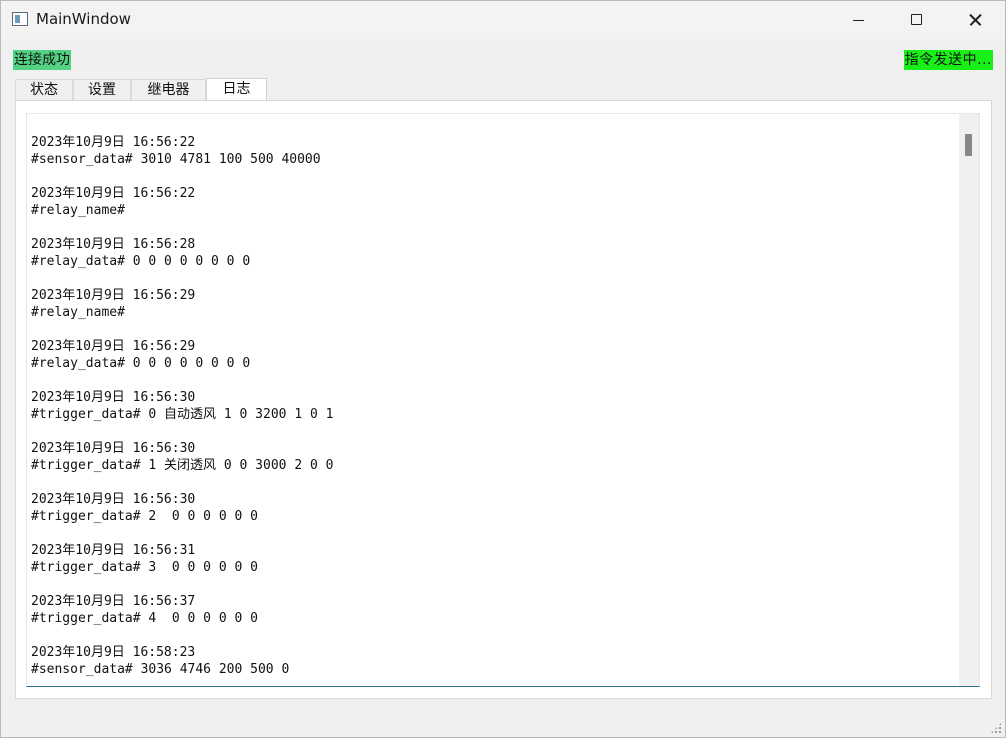 The image size is (1006, 738). What do you see at coordinates (858, 20) in the screenshot?
I see `minimize-button` at bounding box center [858, 20].